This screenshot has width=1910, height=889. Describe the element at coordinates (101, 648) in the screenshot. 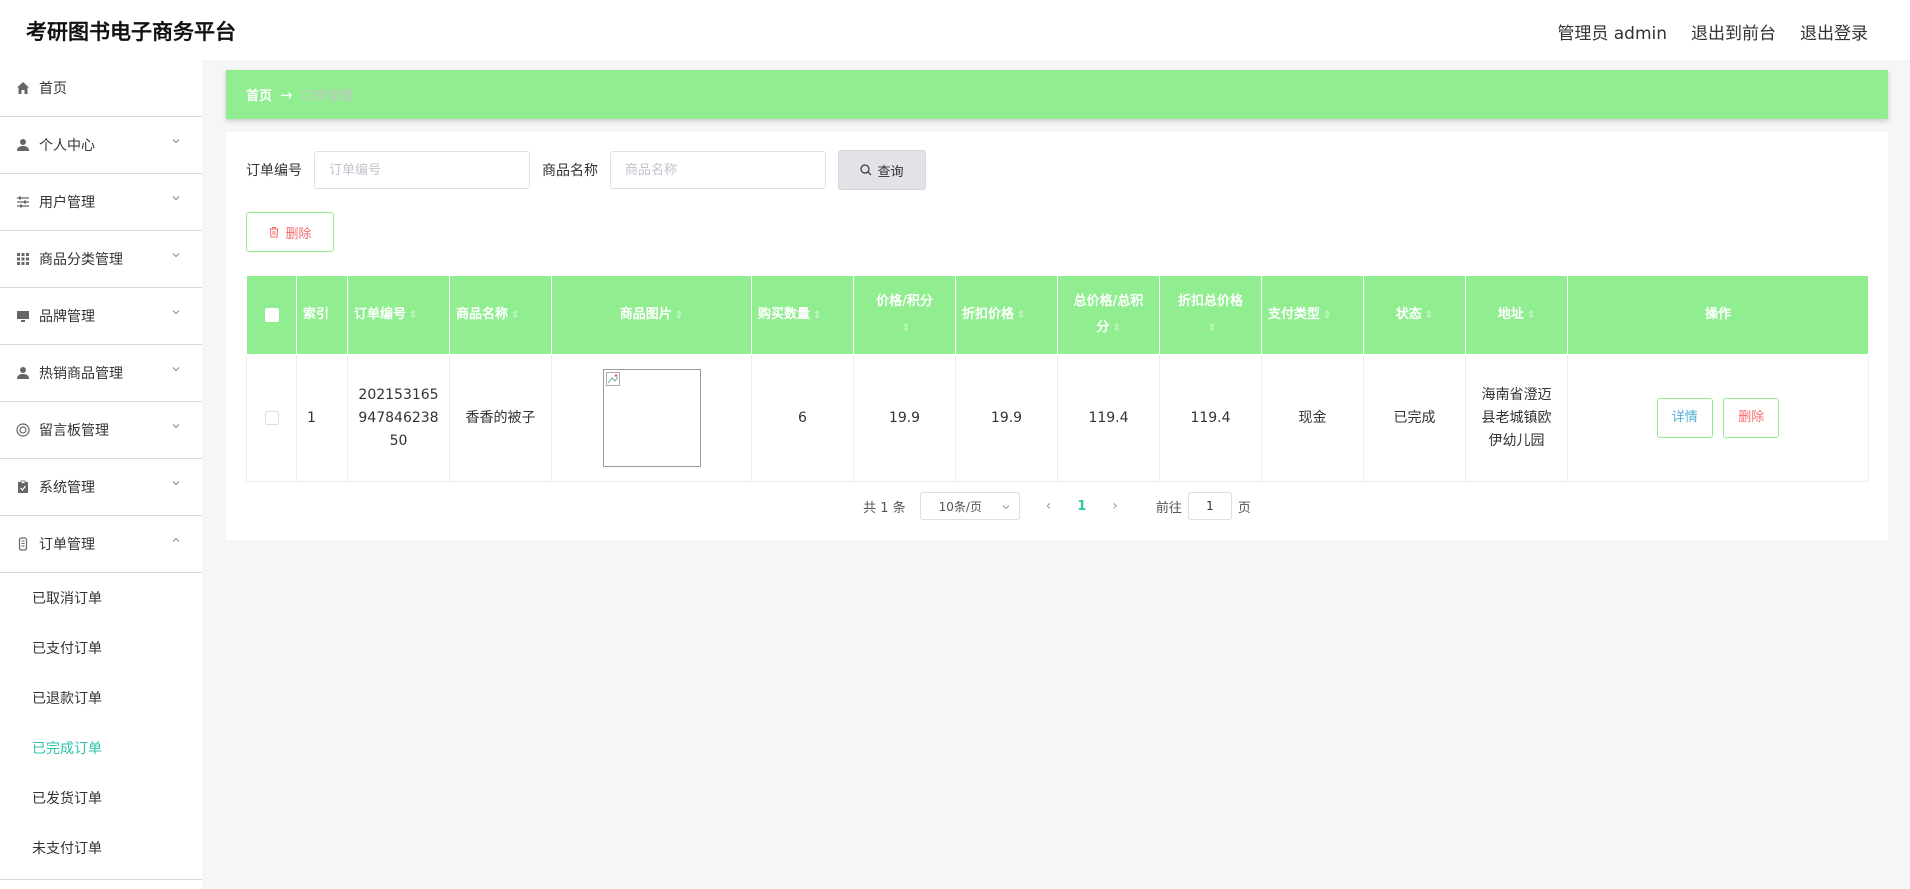

I see `submenu-item-paid-orders: 已支付订单` at that location.